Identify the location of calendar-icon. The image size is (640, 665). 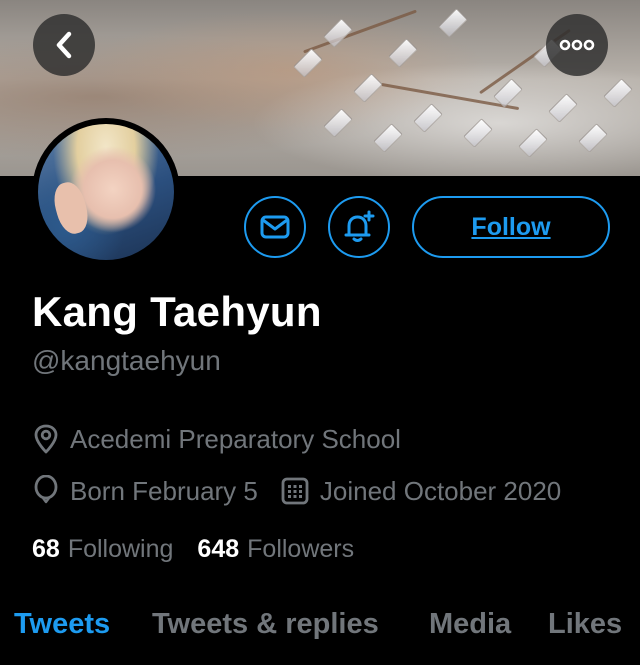
(295, 491).